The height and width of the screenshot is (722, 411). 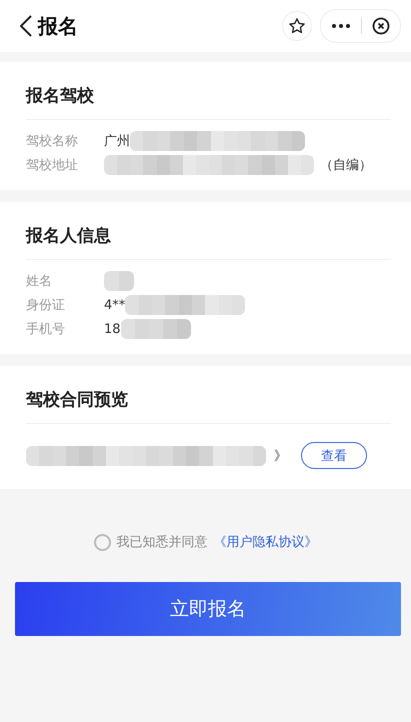 I want to click on field-value: 广州, so click(x=117, y=141).